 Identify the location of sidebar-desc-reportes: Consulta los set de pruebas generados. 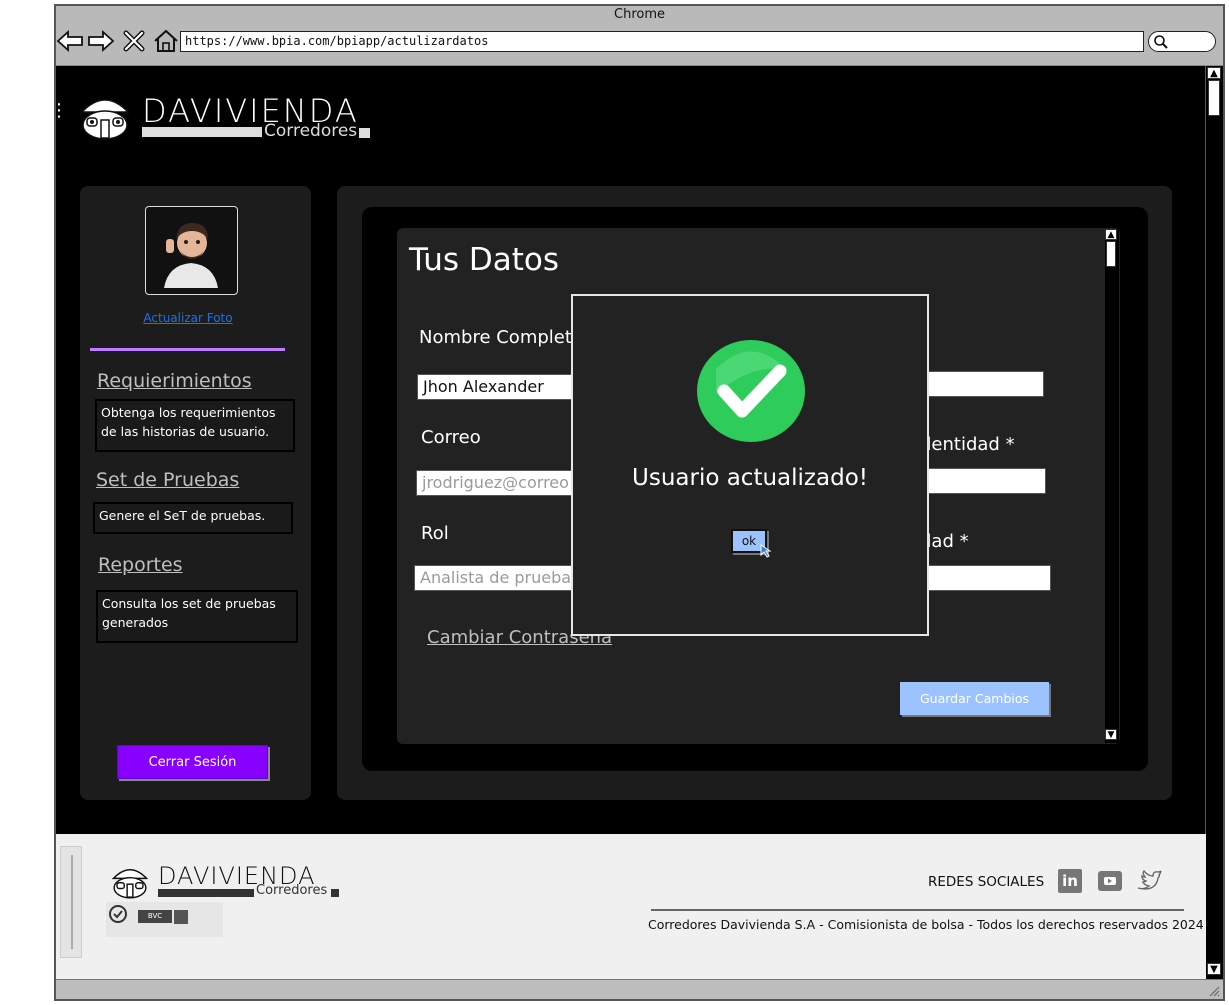
(197, 616).